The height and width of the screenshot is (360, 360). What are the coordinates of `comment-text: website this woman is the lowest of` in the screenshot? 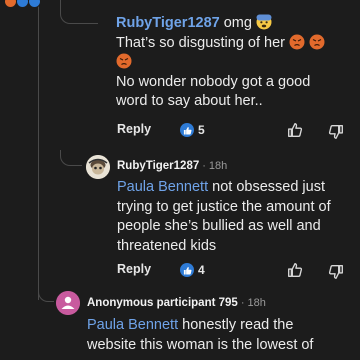 It's located at (200, 344).